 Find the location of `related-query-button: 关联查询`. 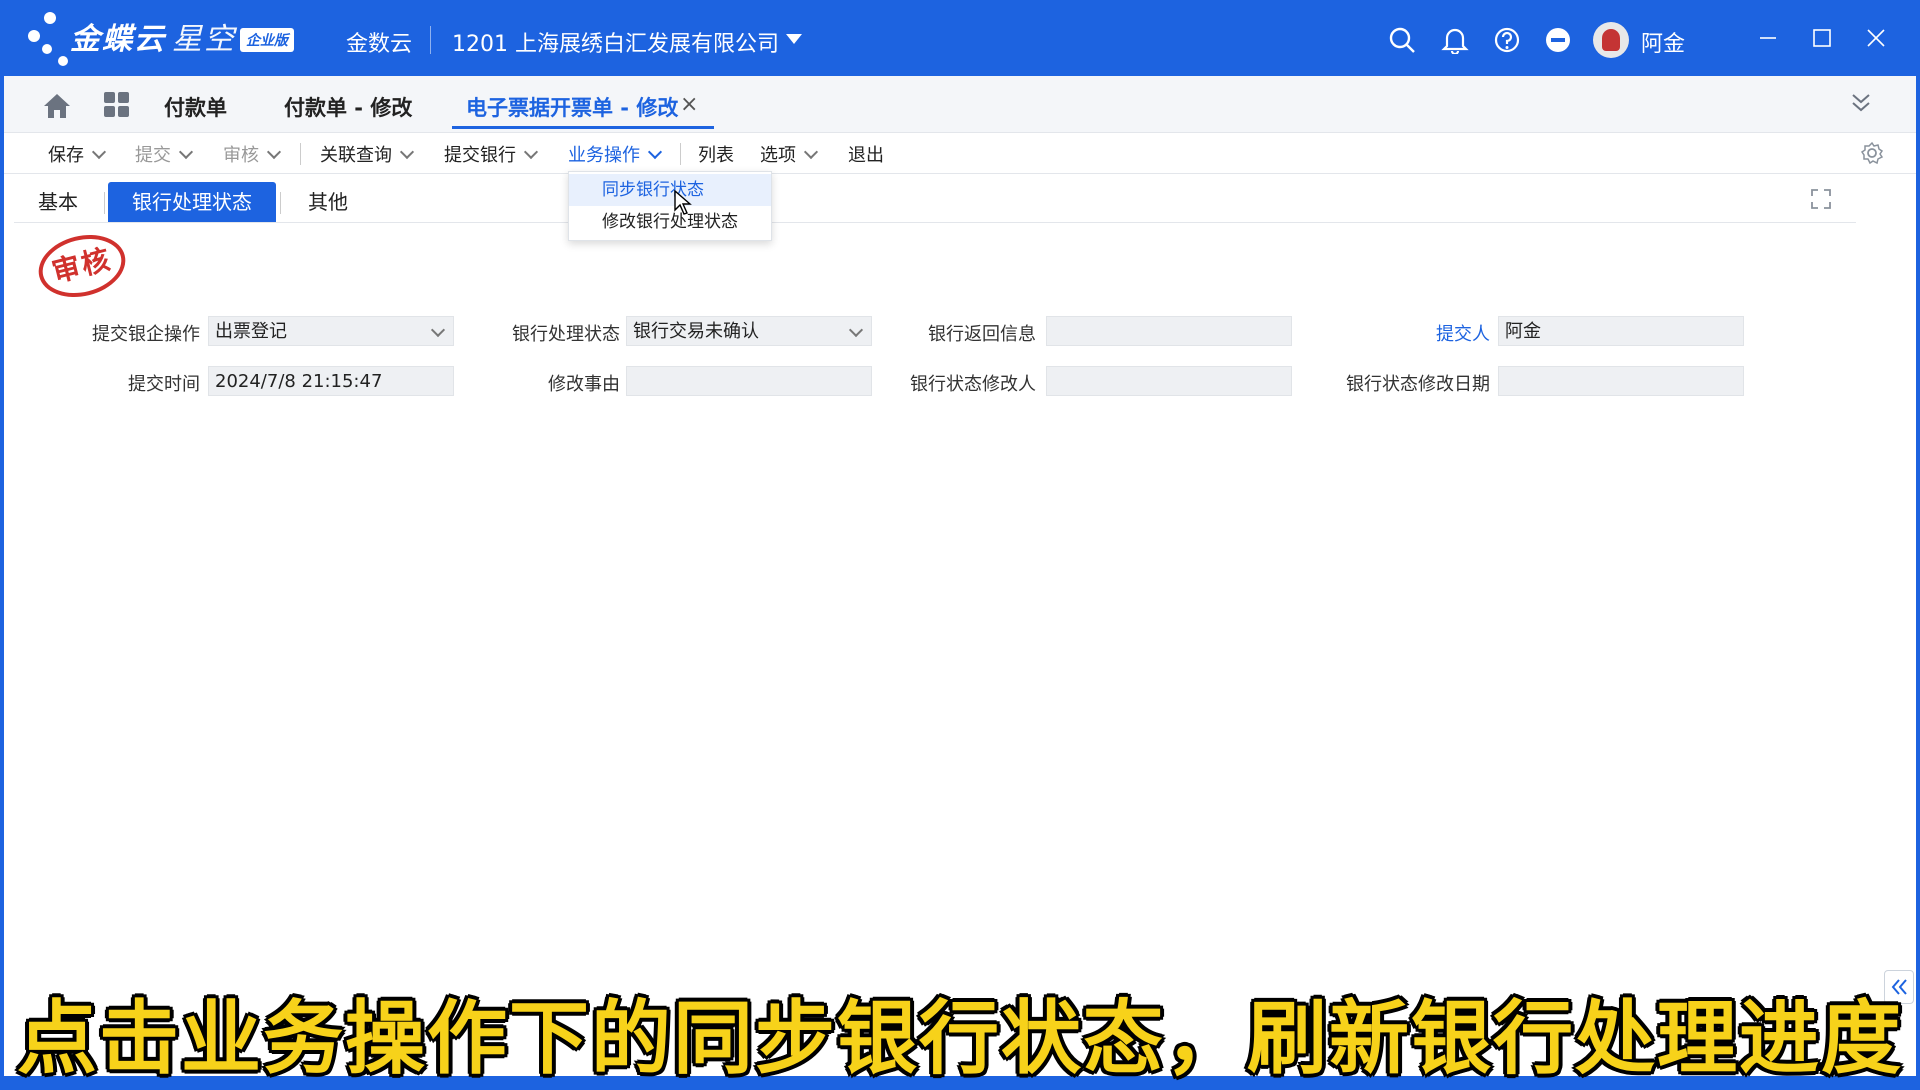

related-query-button: 关联查询 is located at coordinates (367, 154).